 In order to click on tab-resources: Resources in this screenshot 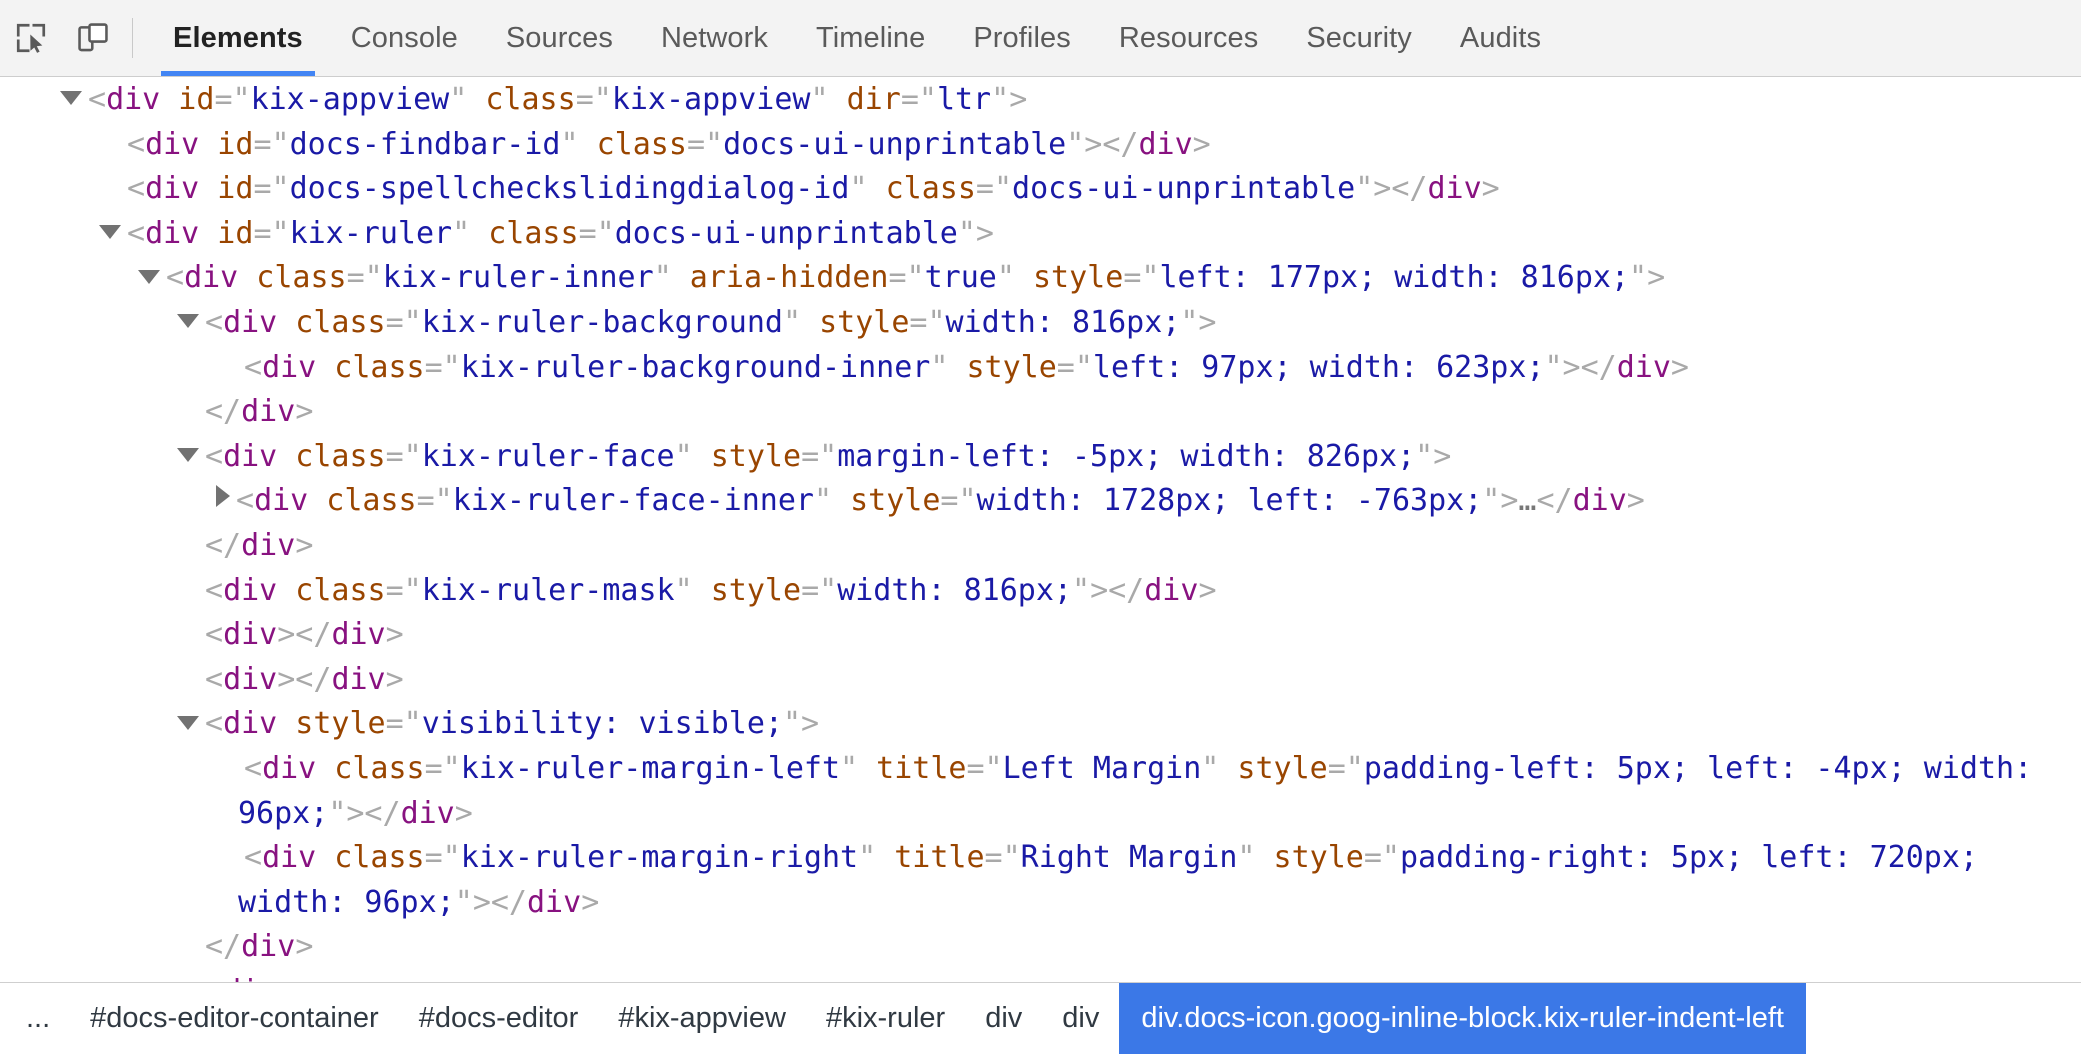, I will do `click(1189, 38)`.